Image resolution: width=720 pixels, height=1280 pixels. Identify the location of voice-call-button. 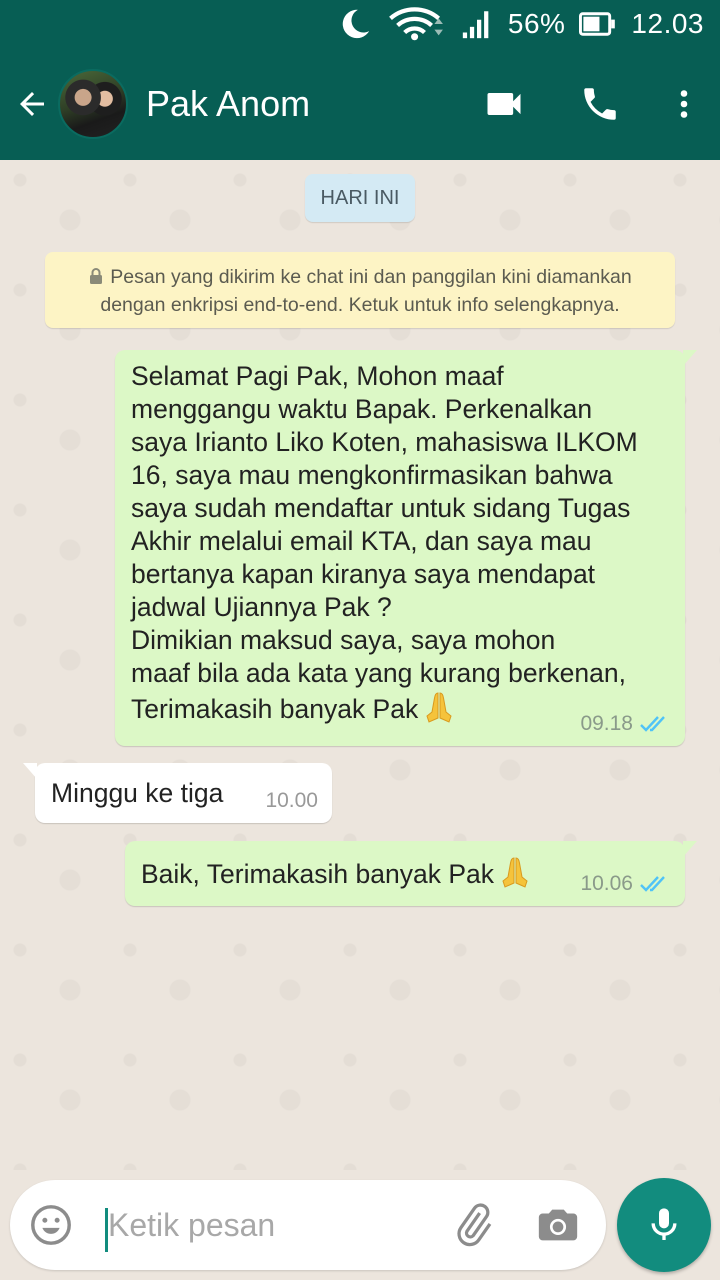
(600, 104).